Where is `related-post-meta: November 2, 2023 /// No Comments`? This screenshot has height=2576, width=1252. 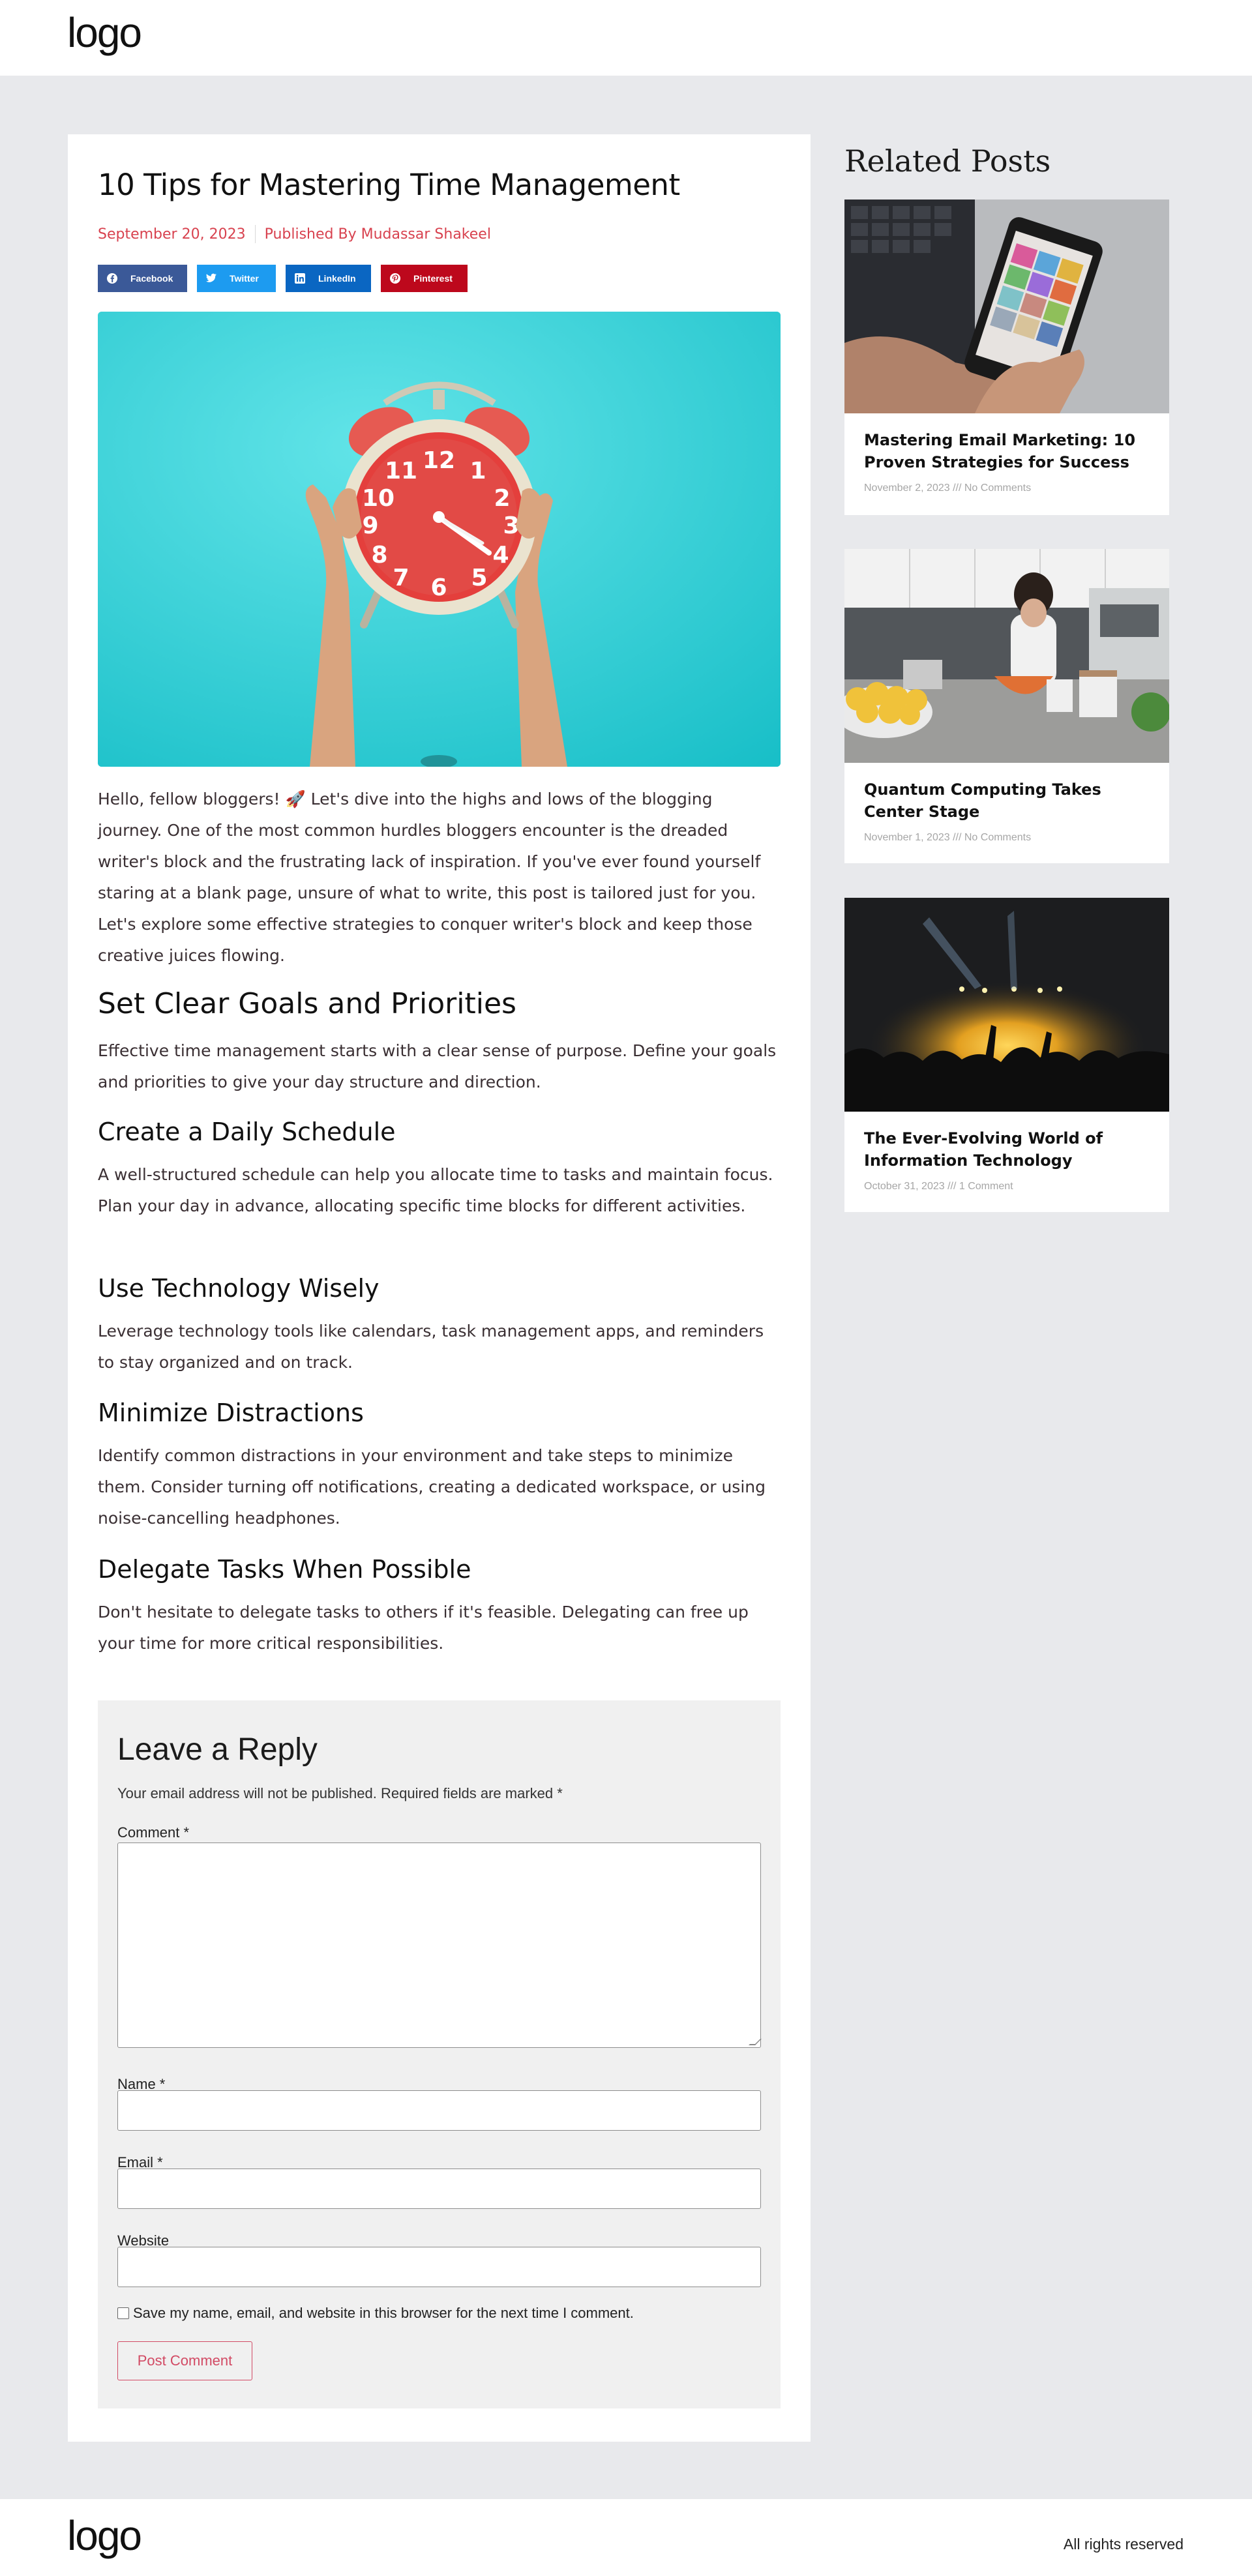
related-post-meta: November 2, 2023 /// No Comments is located at coordinates (948, 488).